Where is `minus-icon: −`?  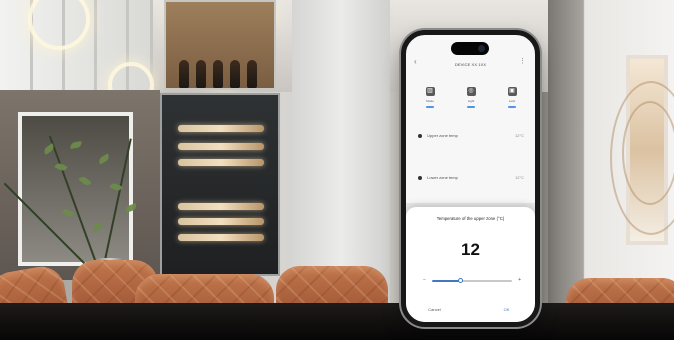
minus-icon: − is located at coordinates (424, 280).